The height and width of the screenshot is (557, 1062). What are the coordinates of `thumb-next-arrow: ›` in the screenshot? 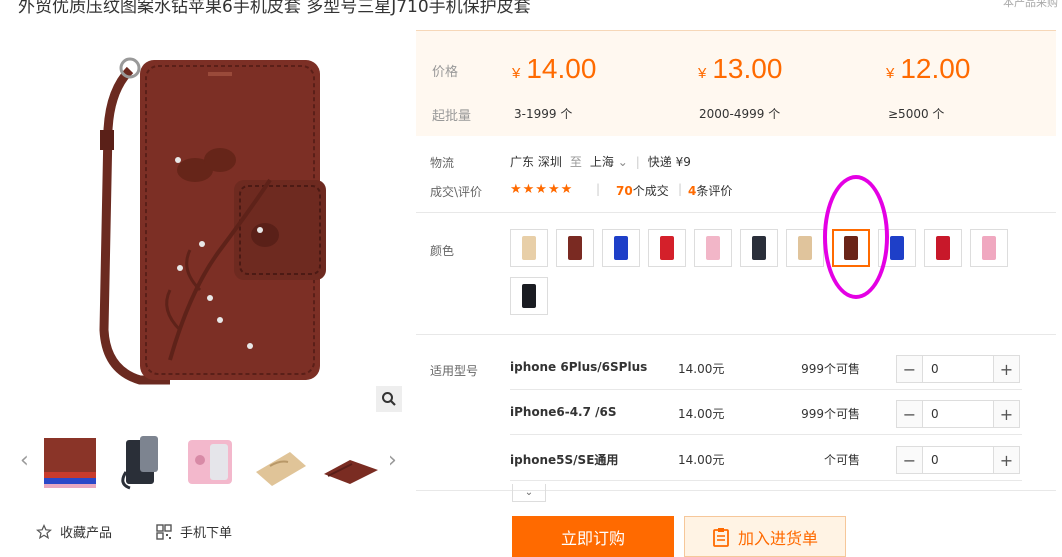 It's located at (392, 460).